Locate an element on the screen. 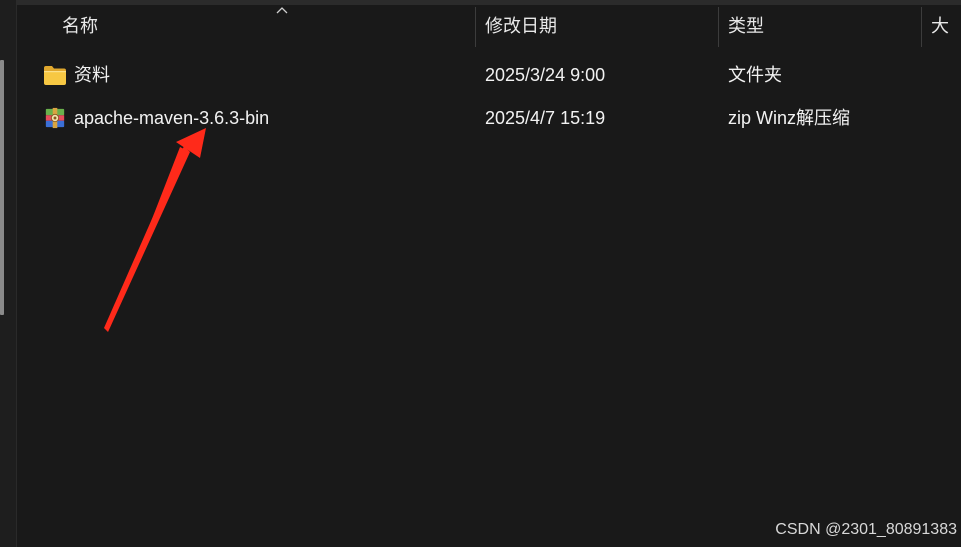 The width and height of the screenshot is (961, 547). file-list-item: 资料 2025/3/24 9:00 文件夹 is located at coordinates (489, 75).